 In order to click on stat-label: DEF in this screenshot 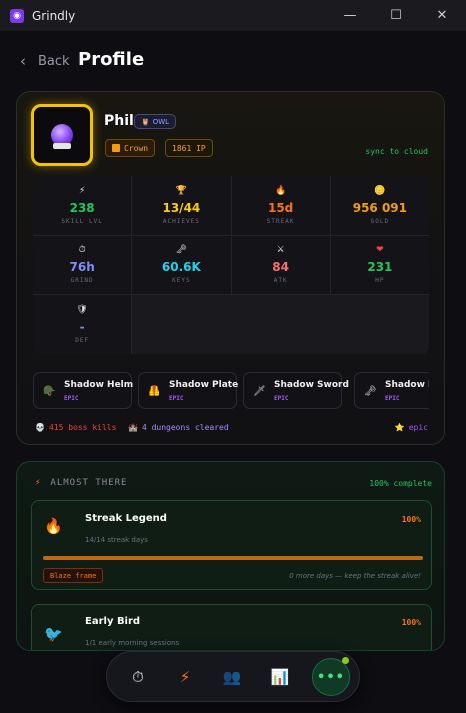, I will do `click(82, 341)`.